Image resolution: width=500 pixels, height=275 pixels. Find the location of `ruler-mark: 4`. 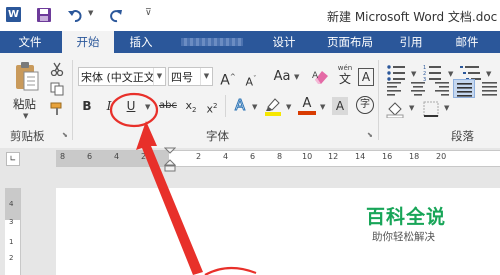

ruler-mark: 4 is located at coordinates (226, 156).